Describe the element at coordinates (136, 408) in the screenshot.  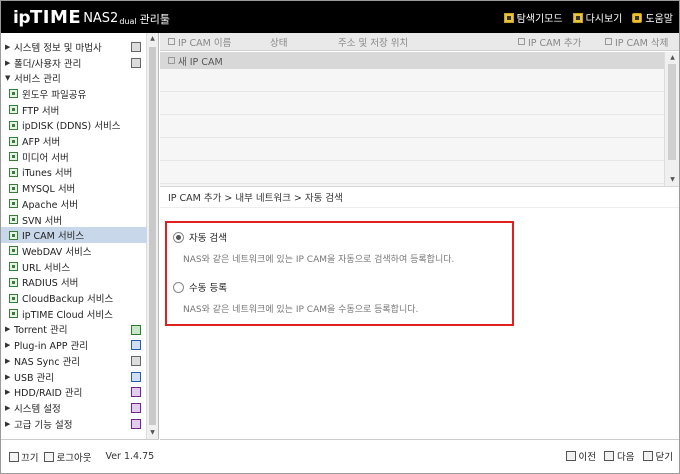
I see `settings-icon` at that location.